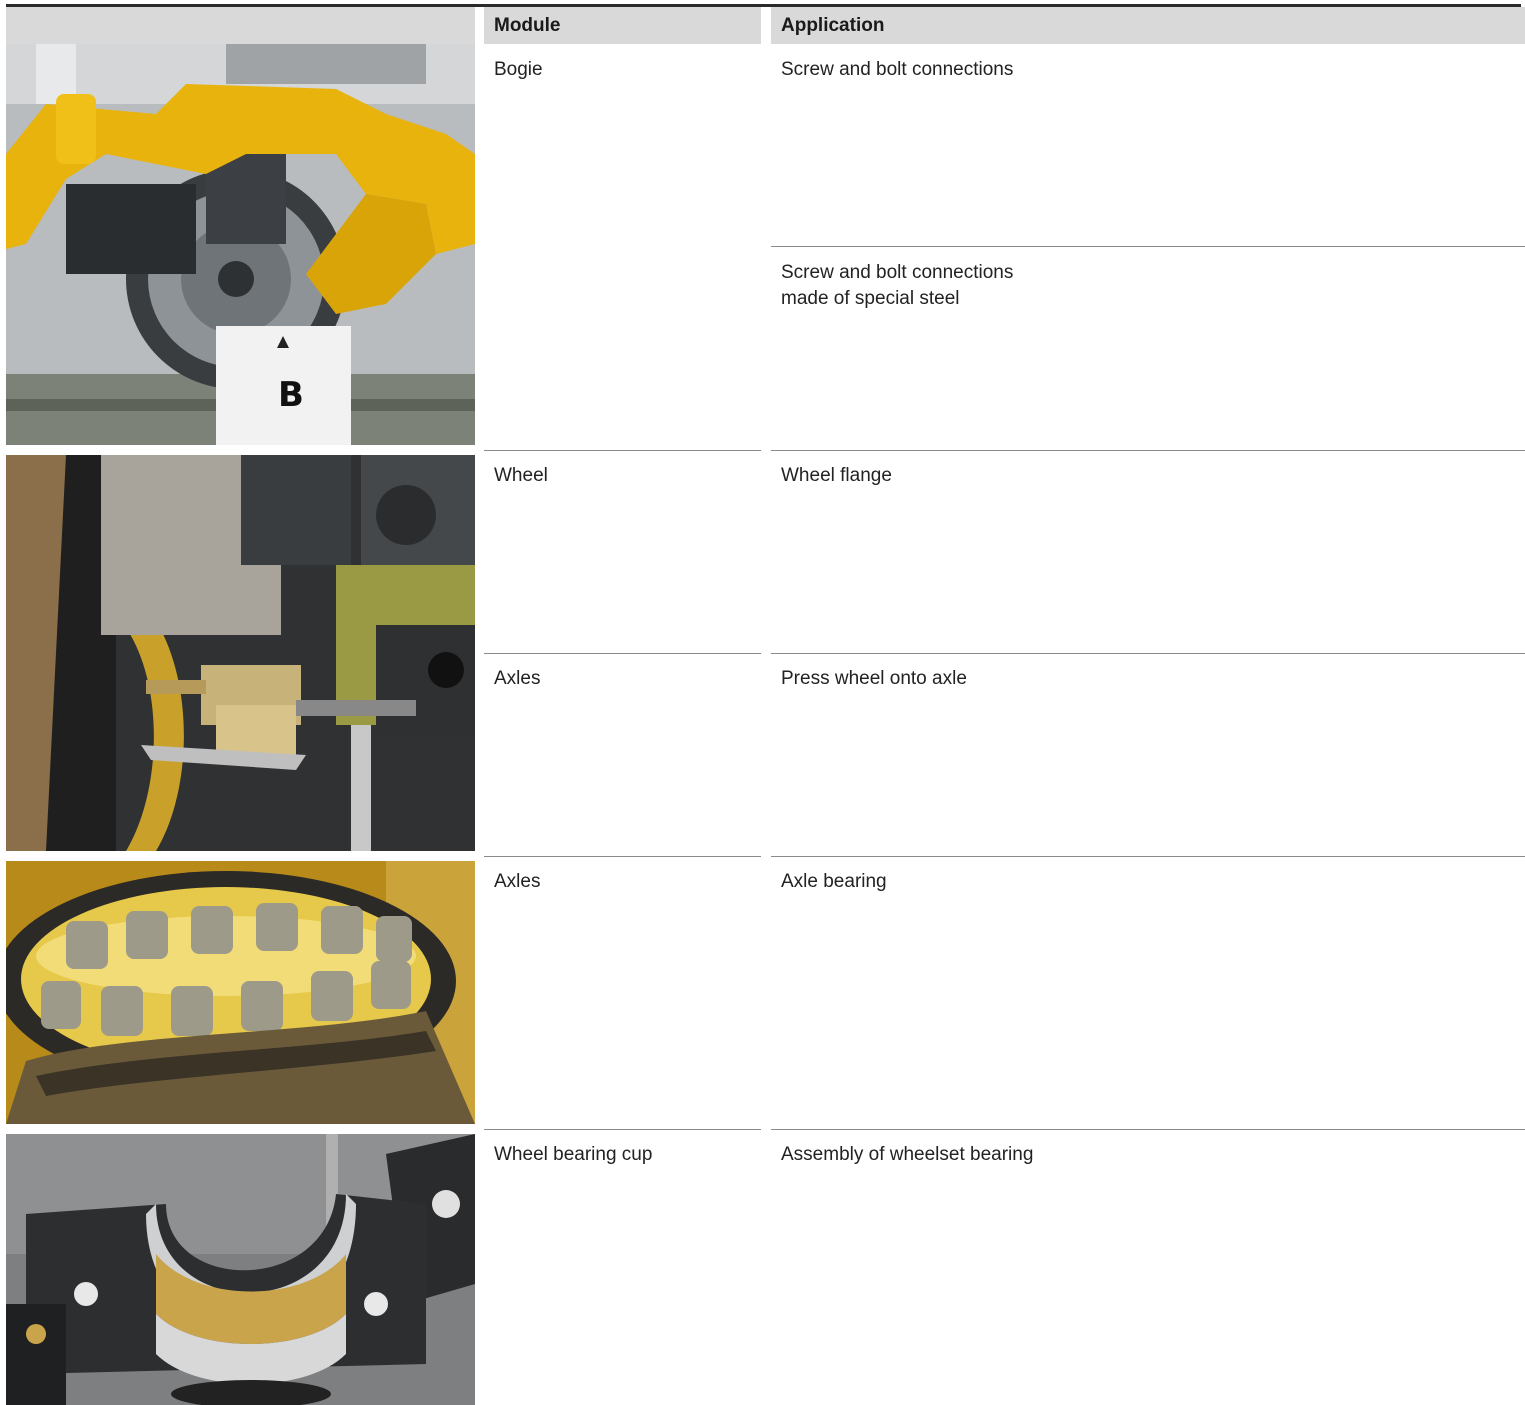 The image size is (1525, 1405). What do you see at coordinates (240, 244) in the screenshot?
I see `bogie-photo: B` at bounding box center [240, 244].